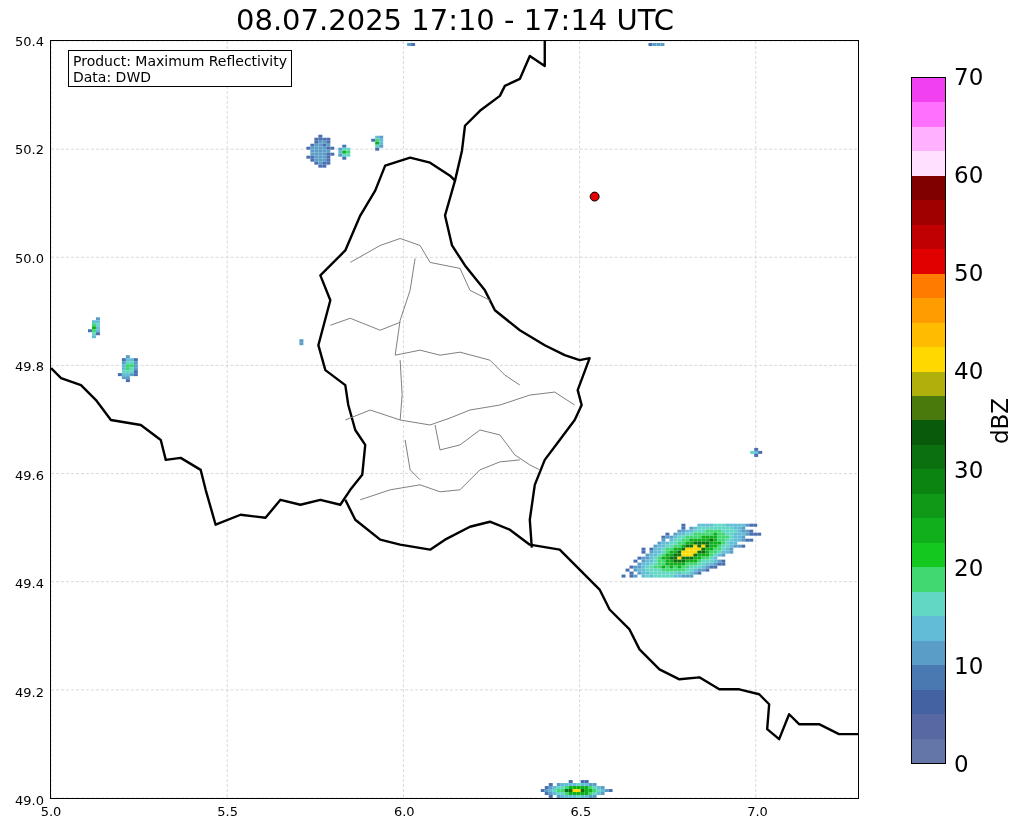  I want to click on axis-tick-label: 7.0, so click(757, 811).